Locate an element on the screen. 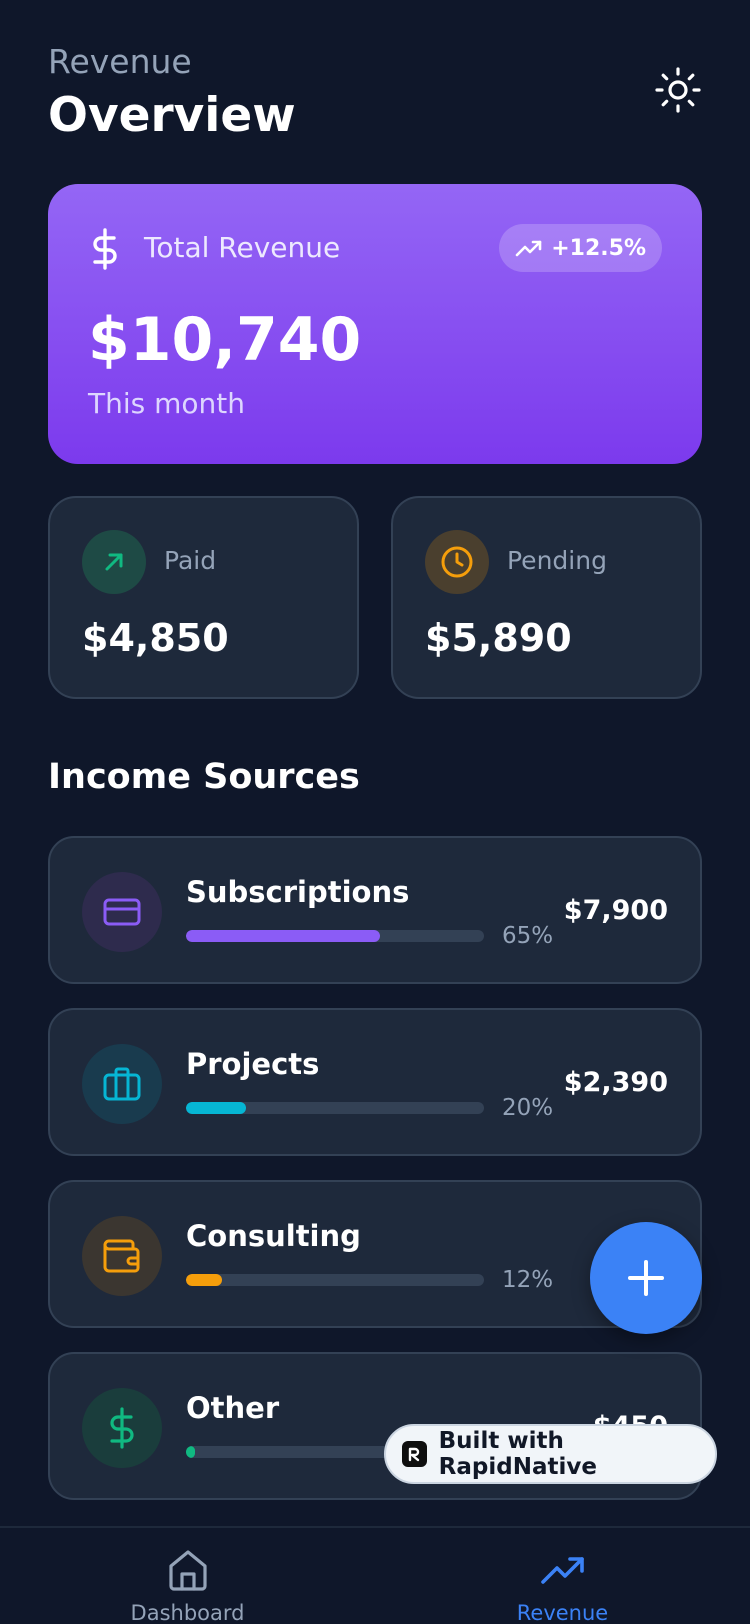 The image size is (750, 1624). tab-revenue: Revenue is located at coordinates (562, 1576).